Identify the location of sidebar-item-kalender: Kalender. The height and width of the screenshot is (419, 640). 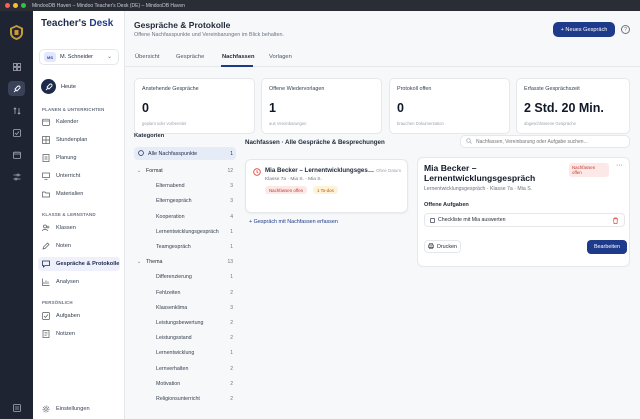
(79, 122).